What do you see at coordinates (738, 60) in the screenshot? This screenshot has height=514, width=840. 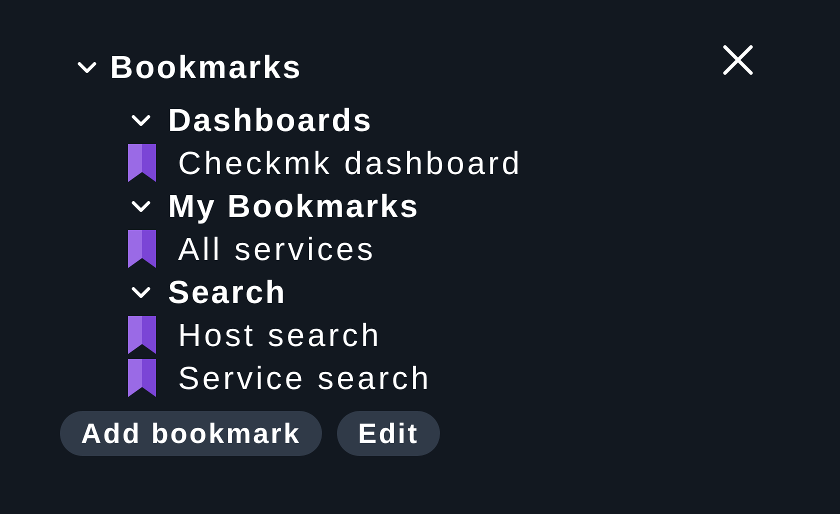 I see `close-icon` at bounding box center [738, 60].